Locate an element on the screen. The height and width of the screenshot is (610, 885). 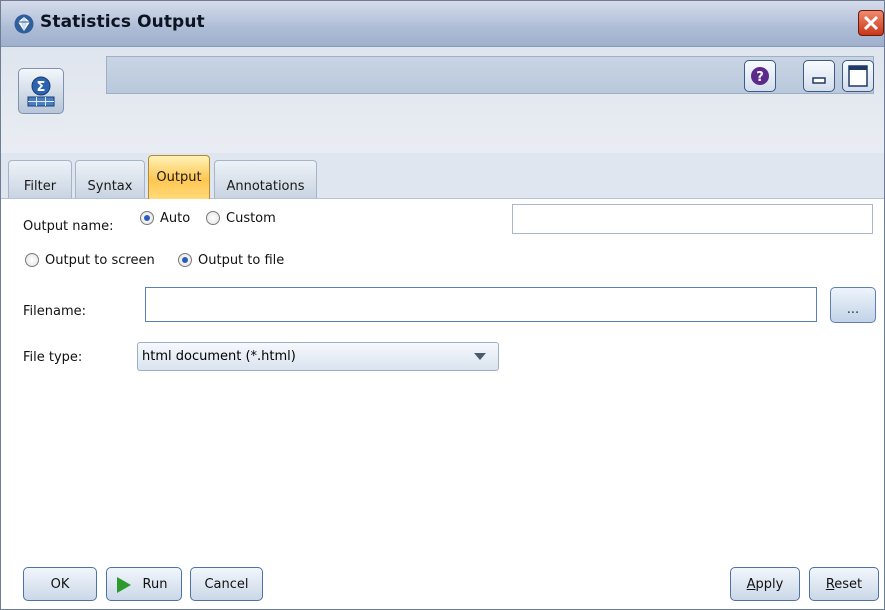
apply-button-label: pply is located at coordinates (769, 584).